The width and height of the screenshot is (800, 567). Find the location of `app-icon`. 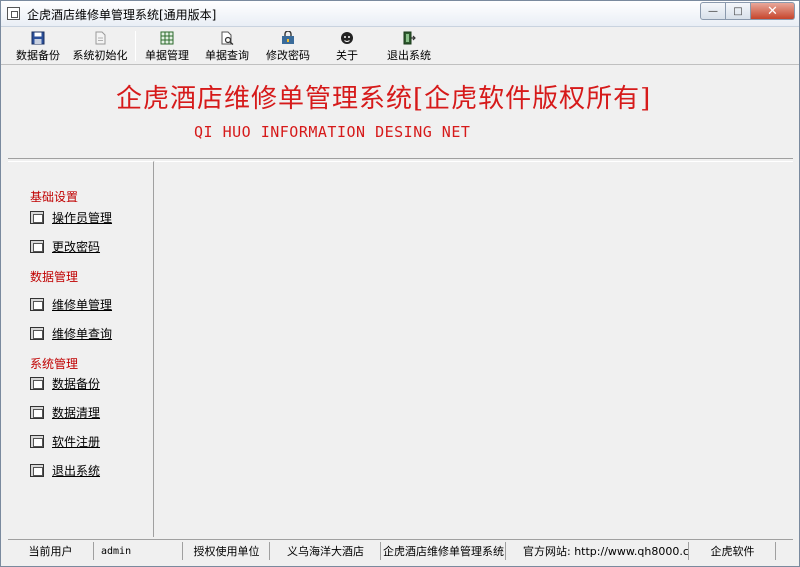

app-icon is located at coordinates (13, 13).